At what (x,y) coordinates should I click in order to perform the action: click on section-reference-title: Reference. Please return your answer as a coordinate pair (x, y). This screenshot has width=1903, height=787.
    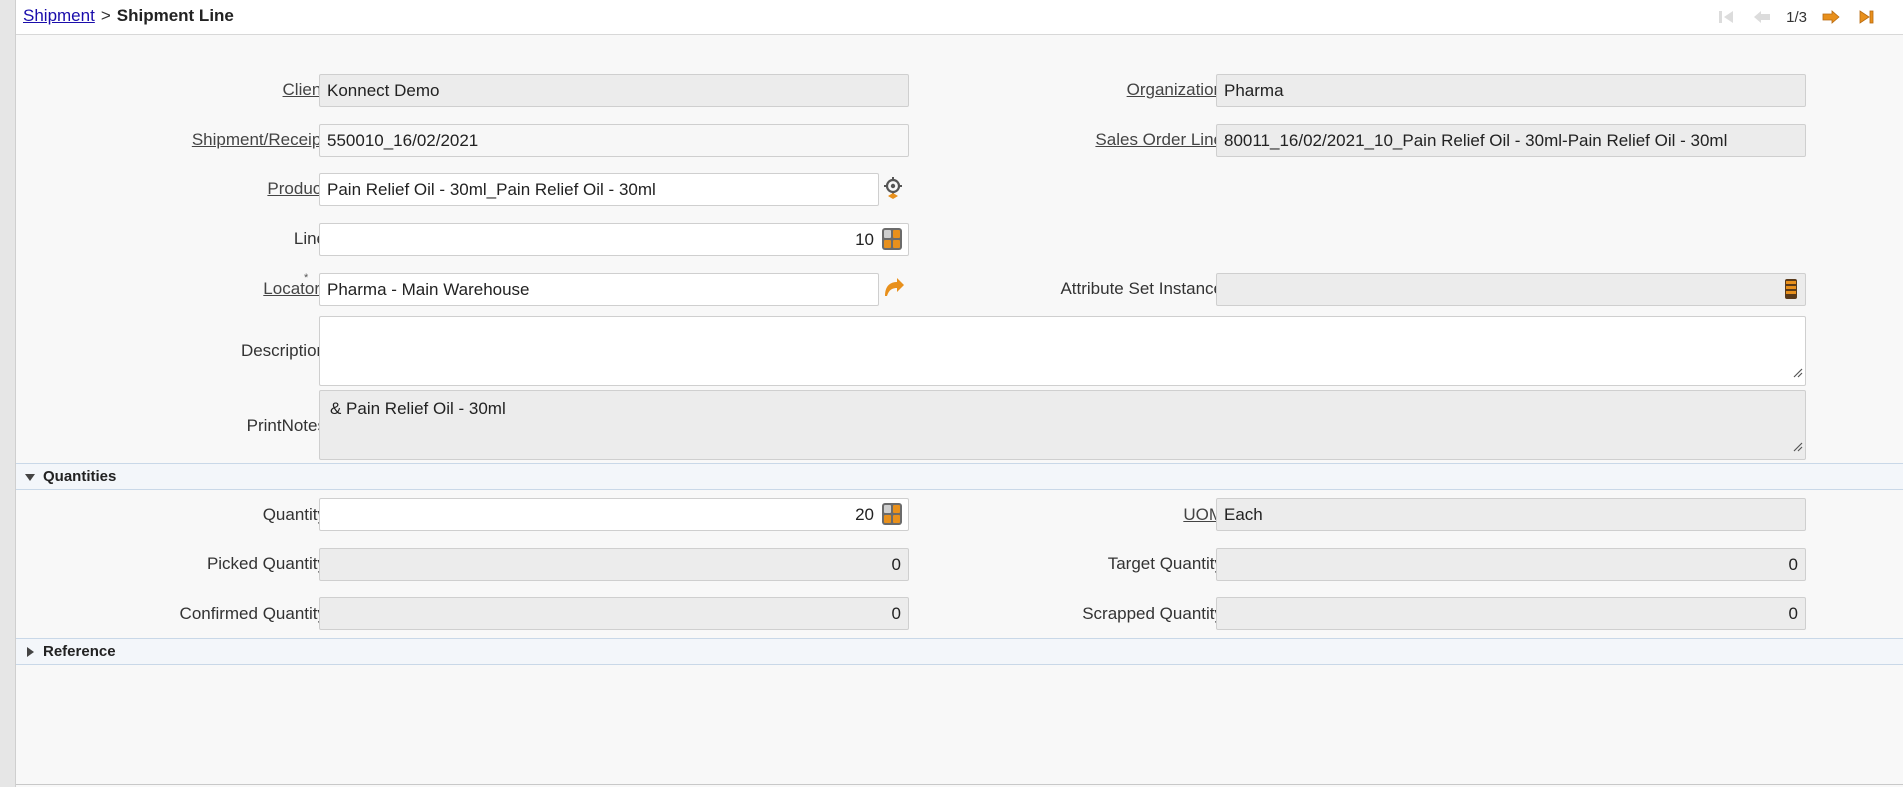
    Looking at the image, I should click on (79, 651).